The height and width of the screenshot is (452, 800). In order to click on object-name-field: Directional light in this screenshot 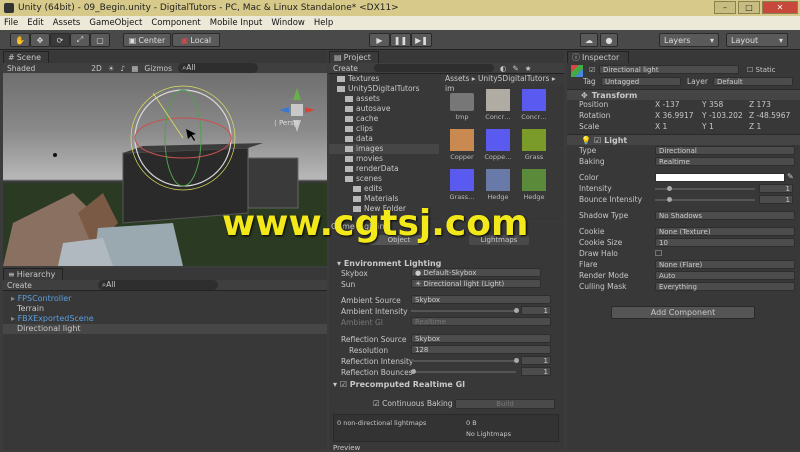, I will do `click(669, 69)`.